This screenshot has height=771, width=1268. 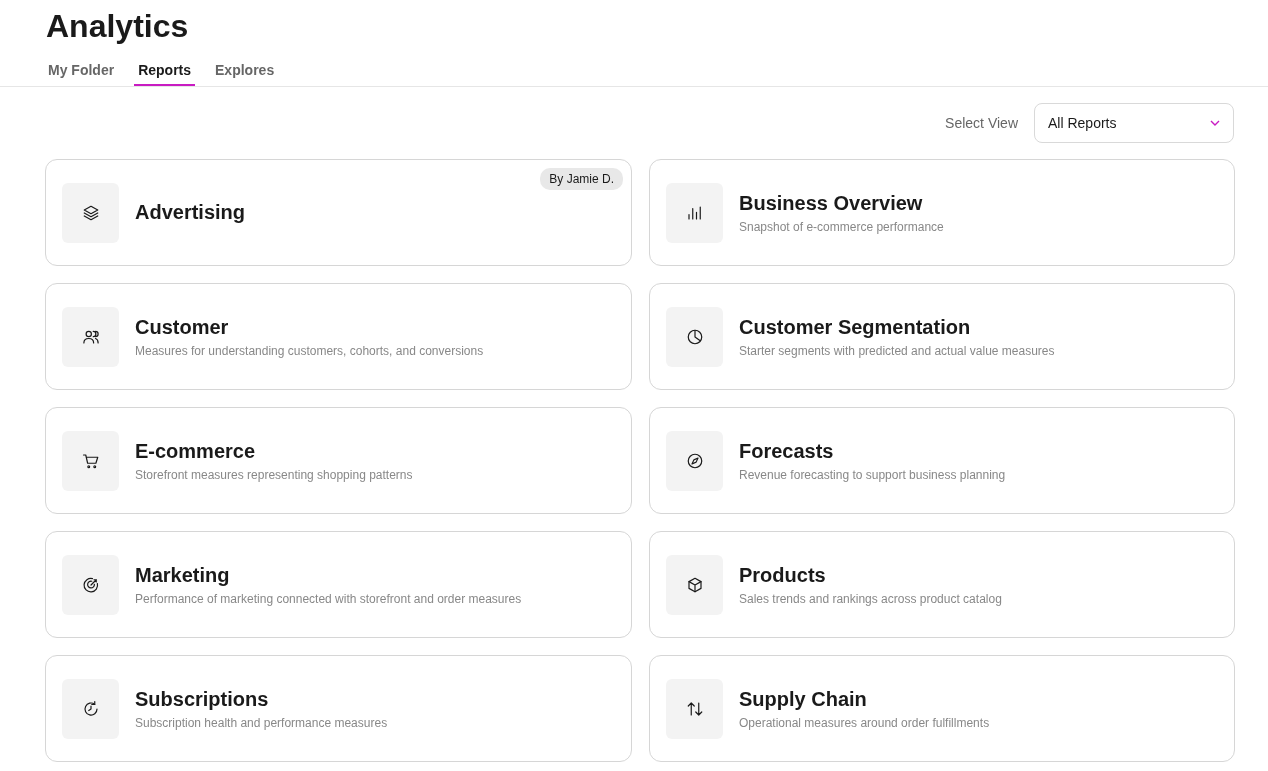 What do you see at coordinates (90, 212) in the screenshot?
I see `layers-icon` at bounding box center [90, 212].